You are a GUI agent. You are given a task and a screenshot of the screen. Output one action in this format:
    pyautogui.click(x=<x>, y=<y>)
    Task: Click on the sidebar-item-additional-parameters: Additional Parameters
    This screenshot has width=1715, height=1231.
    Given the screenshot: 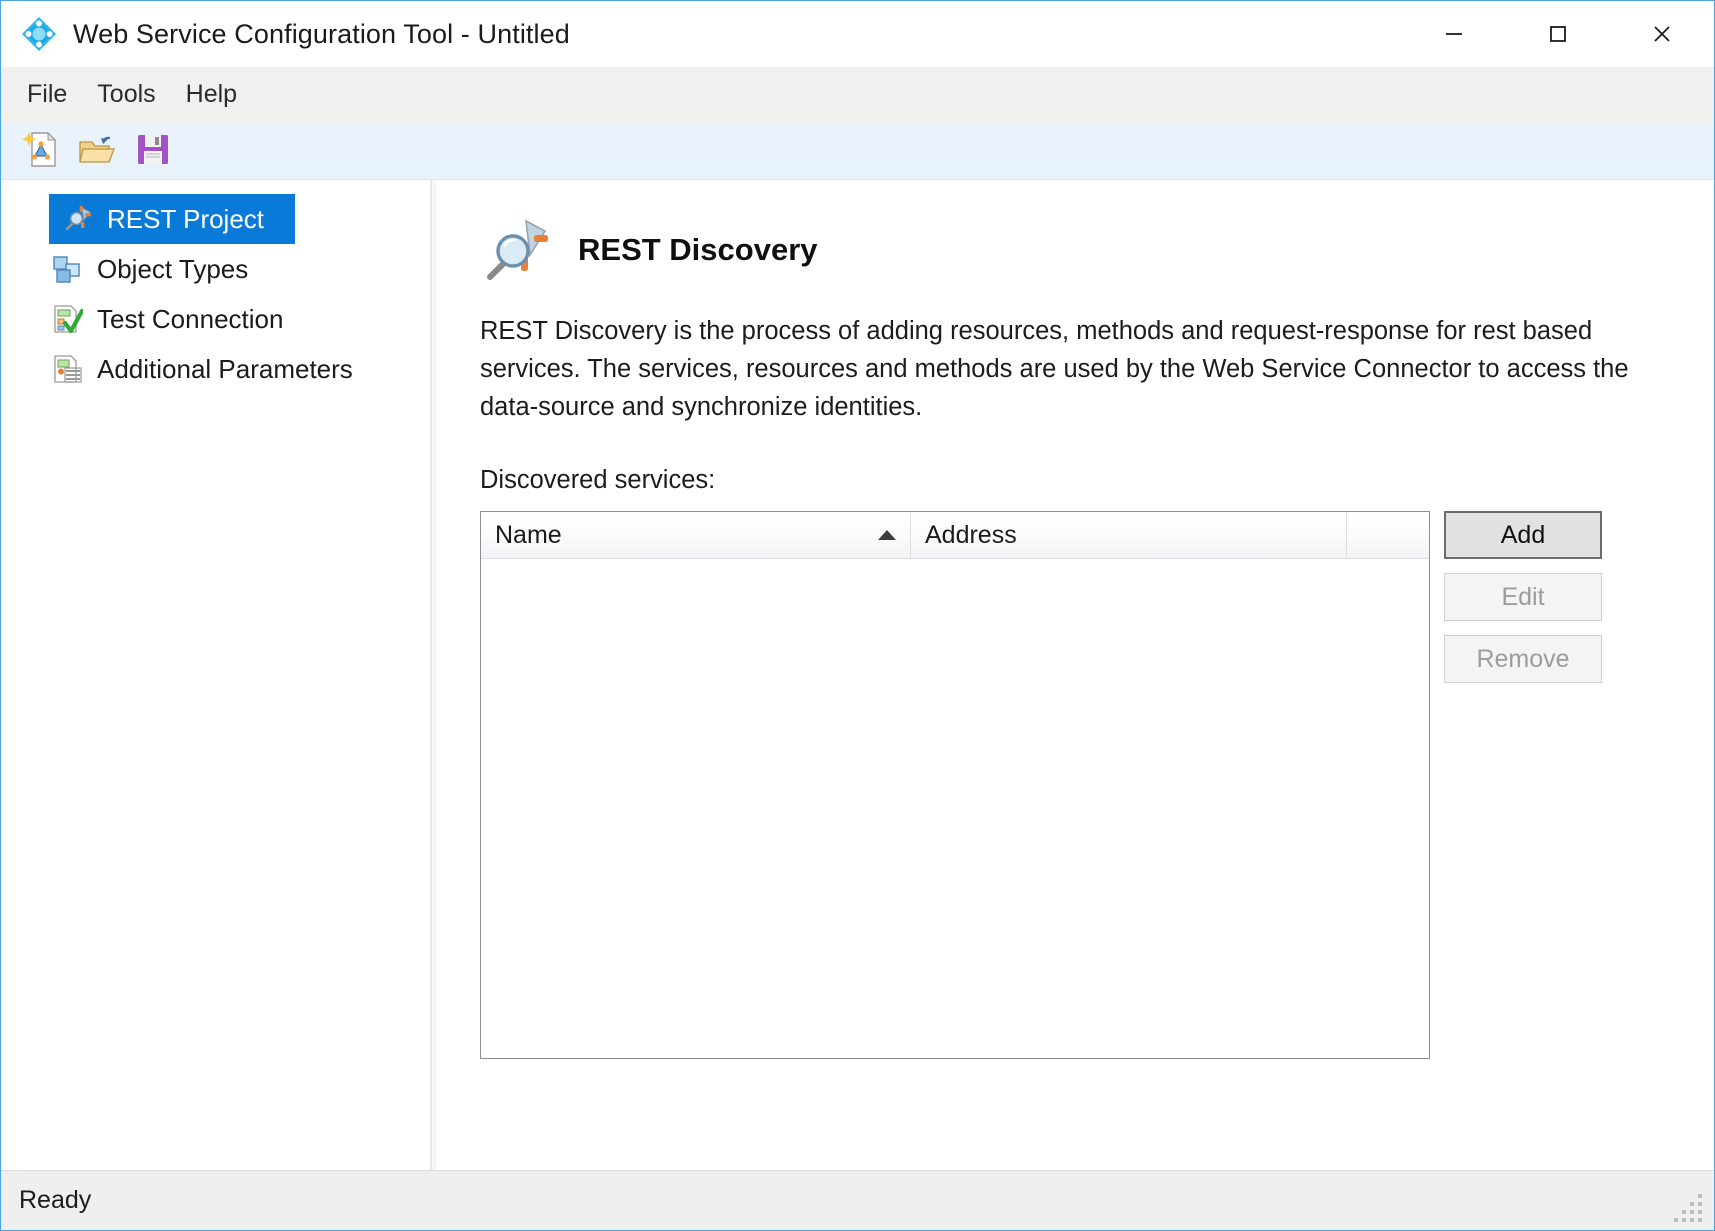 What is the action you would take?
    pyautogui.click(x=215, y=369)
    